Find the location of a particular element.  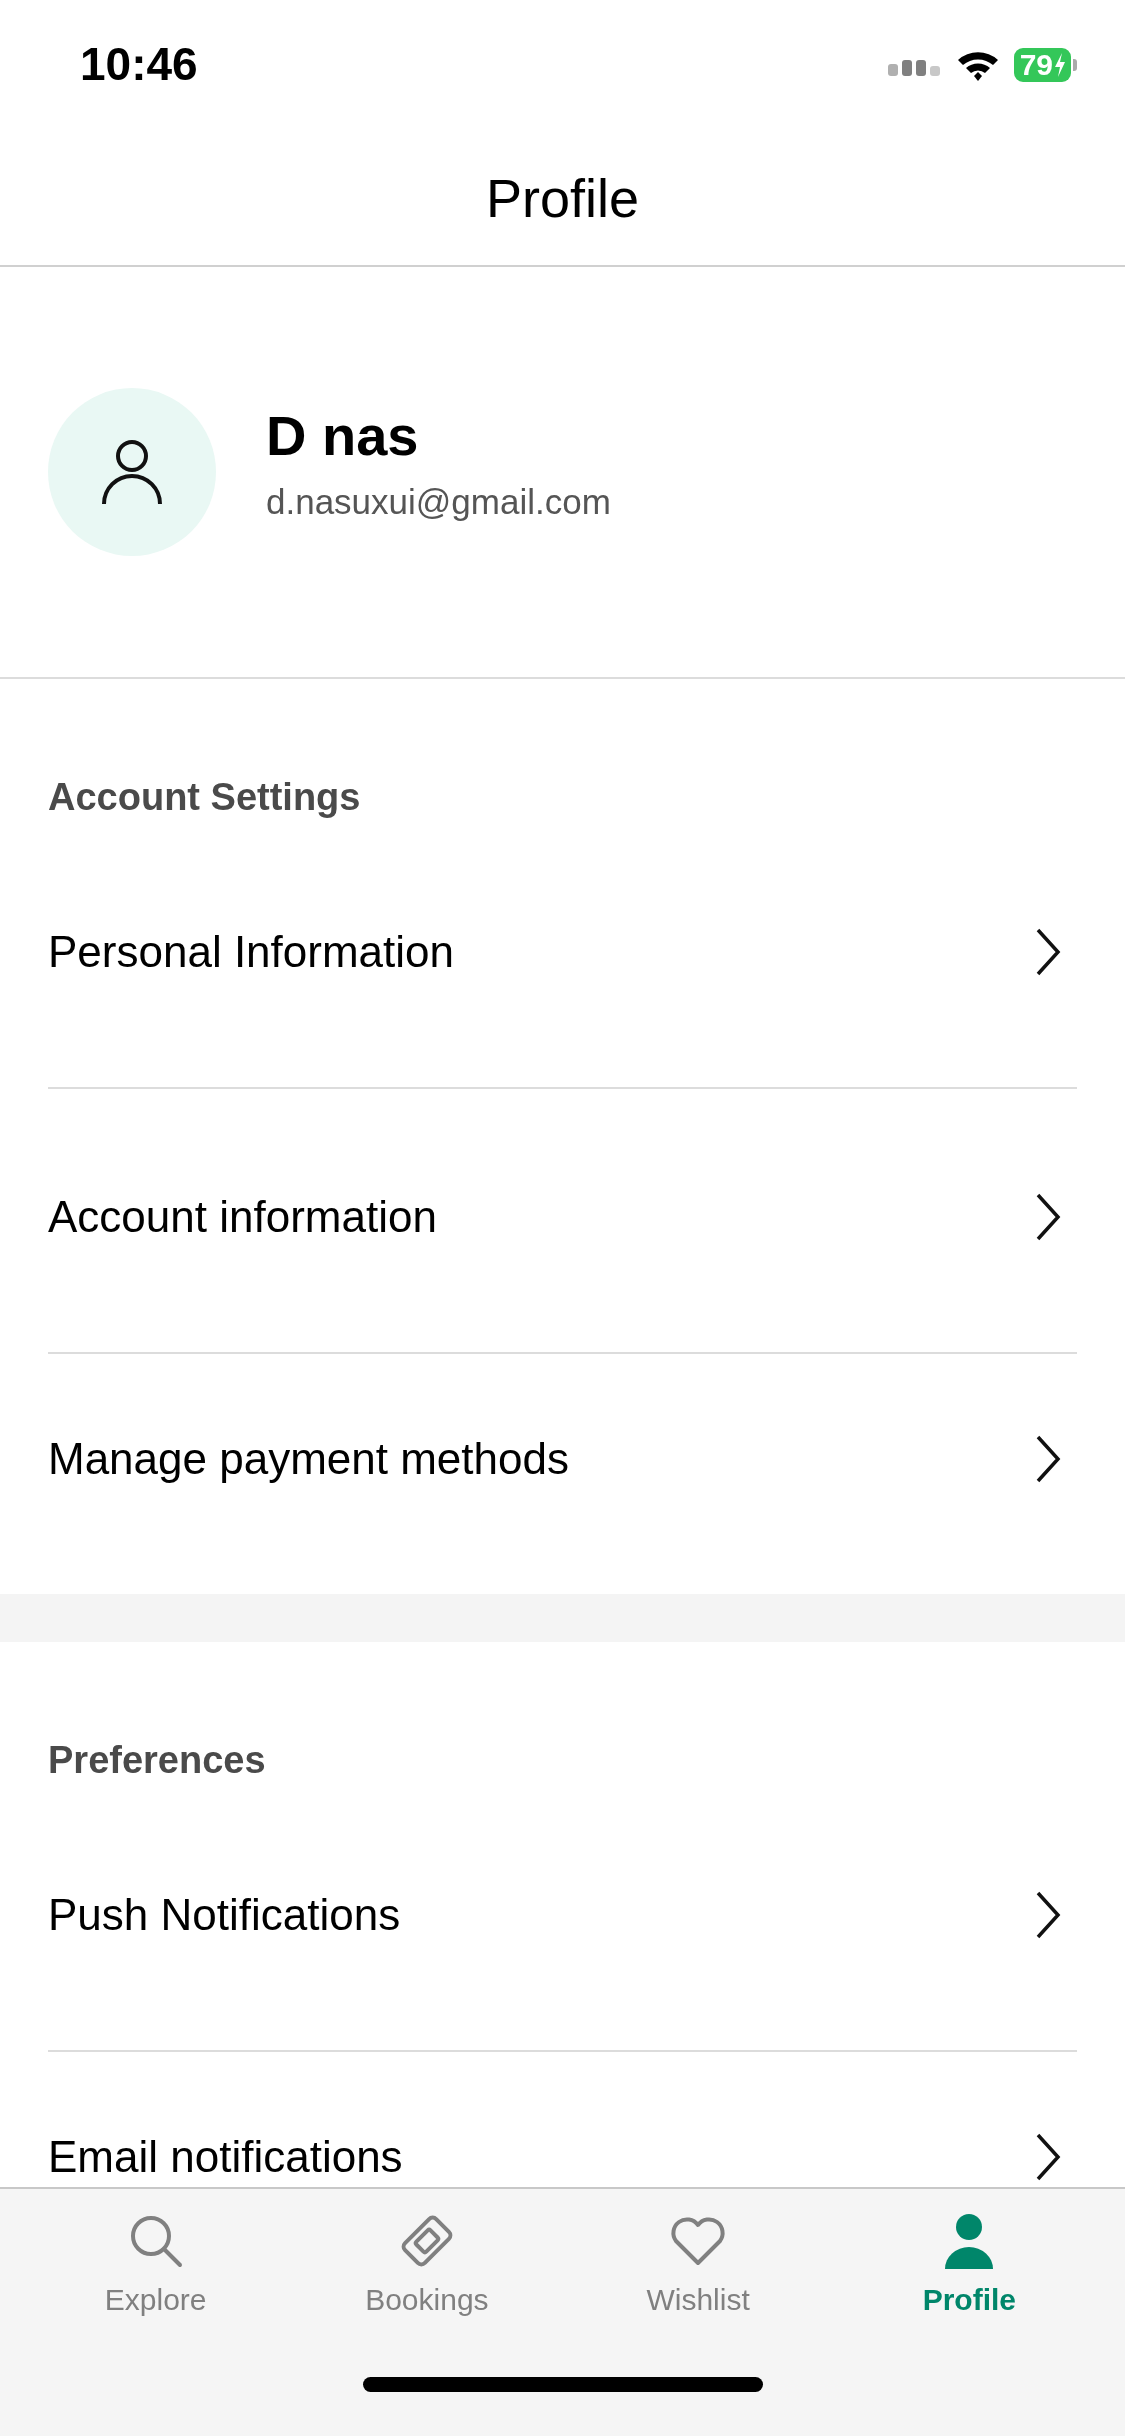

menu-row: Account information is located at coordinates (562, 1221).